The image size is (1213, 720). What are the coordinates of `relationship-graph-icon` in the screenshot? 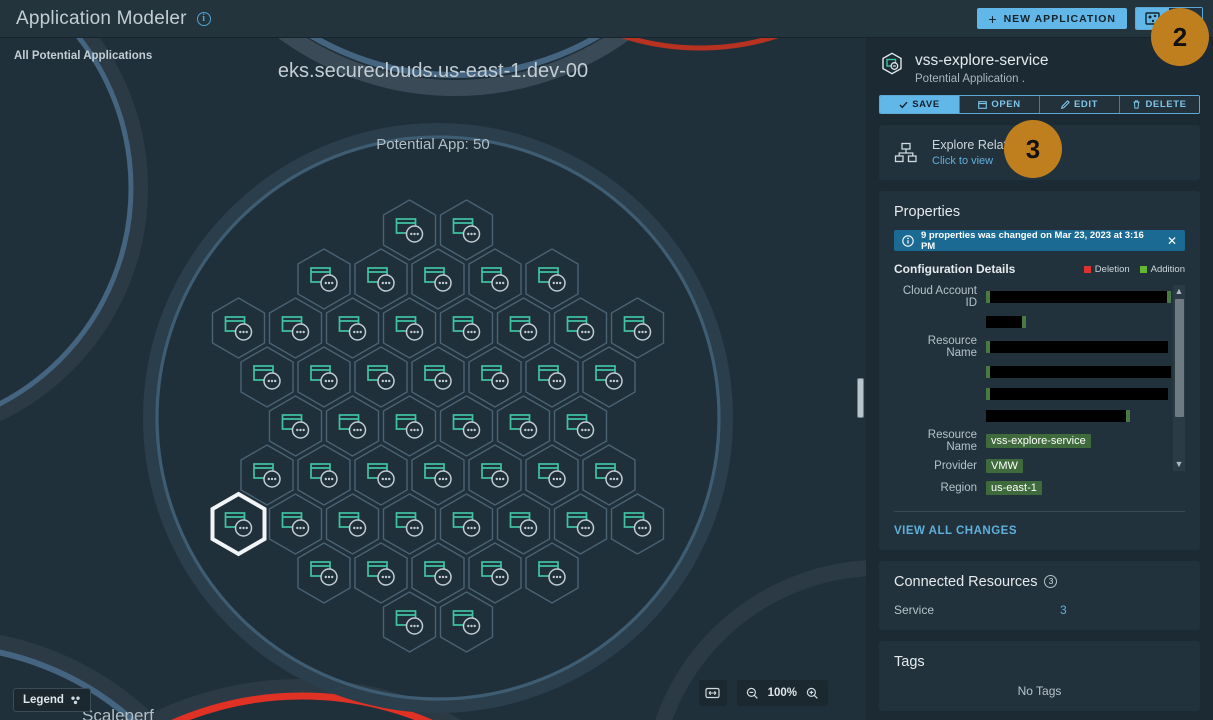 It's located at (905, 152).